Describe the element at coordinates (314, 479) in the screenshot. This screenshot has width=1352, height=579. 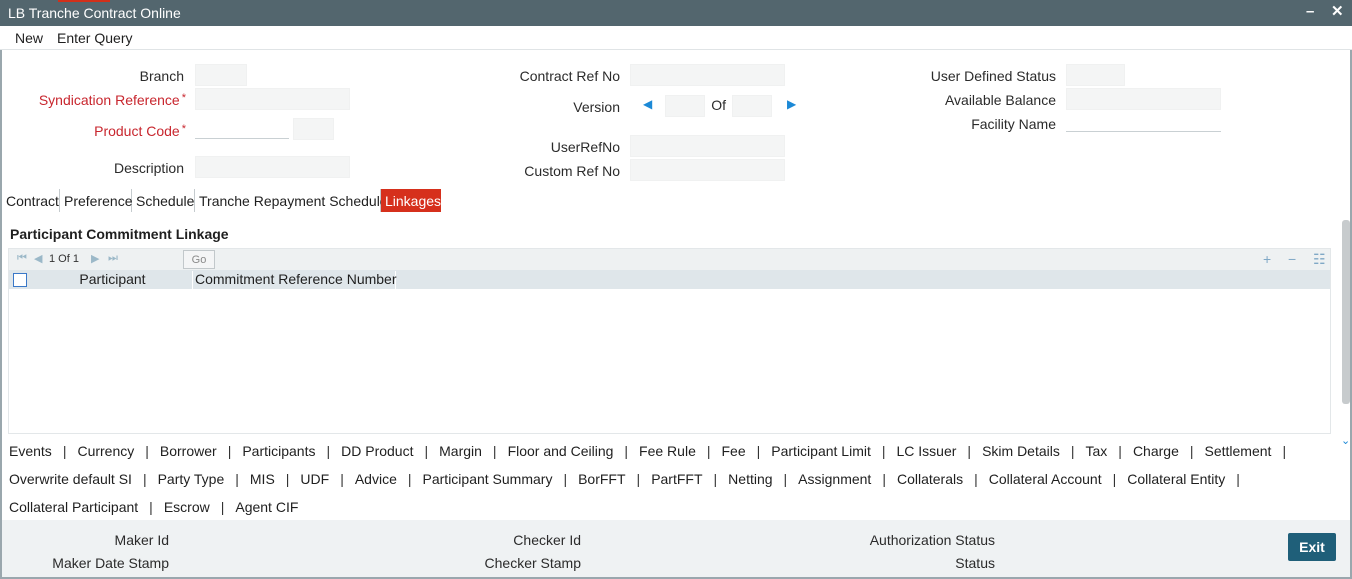
I see `link-udf: UDF` at that location.